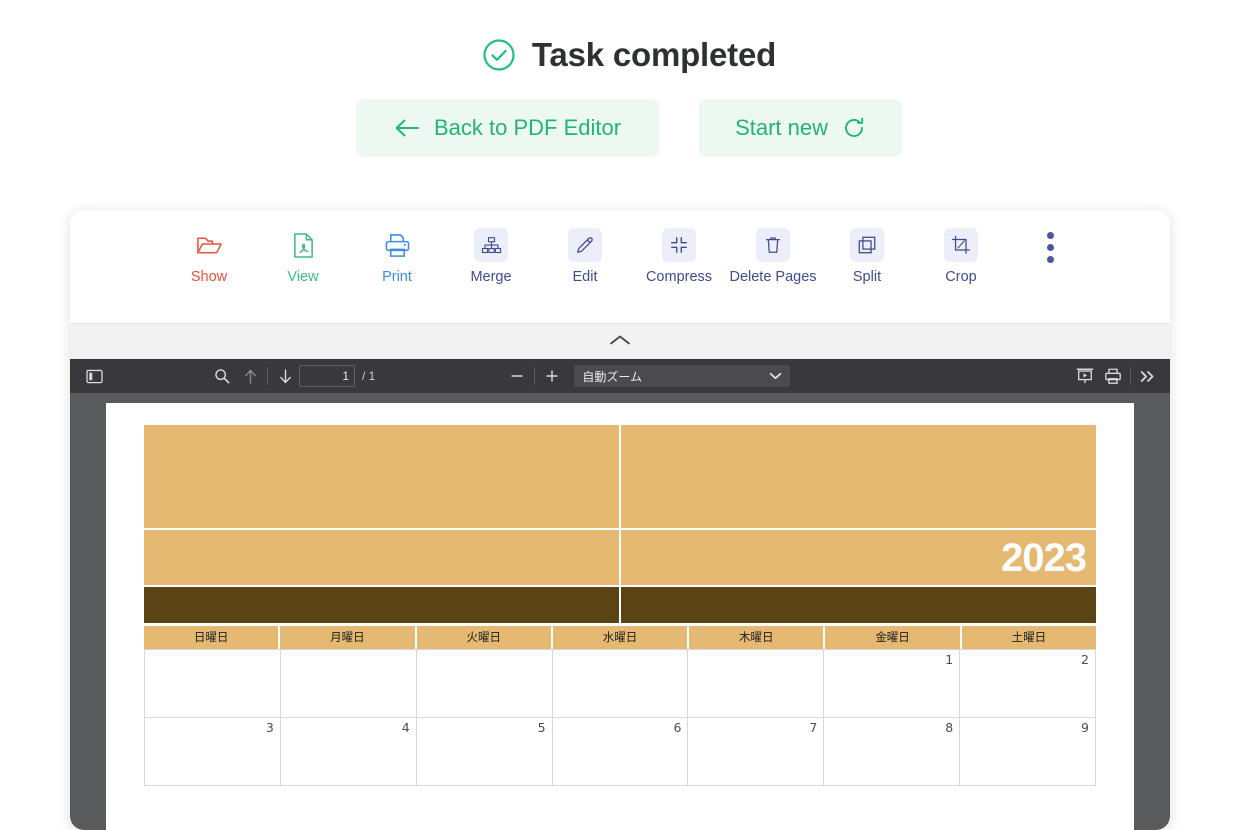 The height and width of the screenshot is (830, 1258). Describe the element at coordinates (858, 605) in the screenshot. I see `accent-cell-right` at that location.